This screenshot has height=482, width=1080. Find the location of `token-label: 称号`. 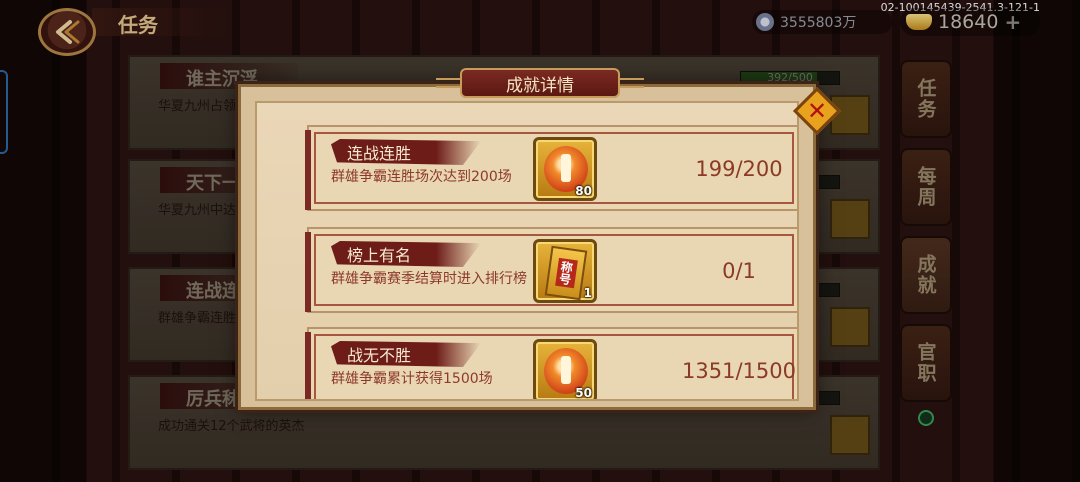

token-label: 称号 is located at coordinates (566, 273).